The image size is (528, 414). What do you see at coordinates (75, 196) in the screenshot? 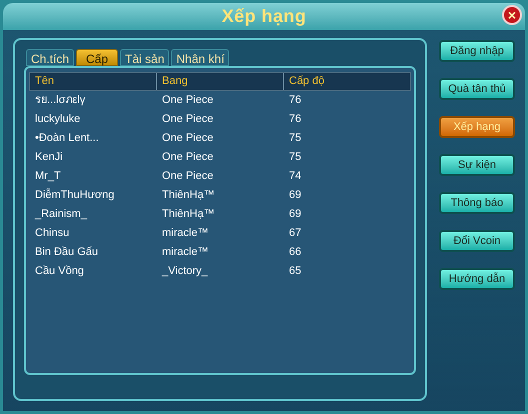
I see `table-cell-text: DiễmThuHương` at bounding box center [75, 196].